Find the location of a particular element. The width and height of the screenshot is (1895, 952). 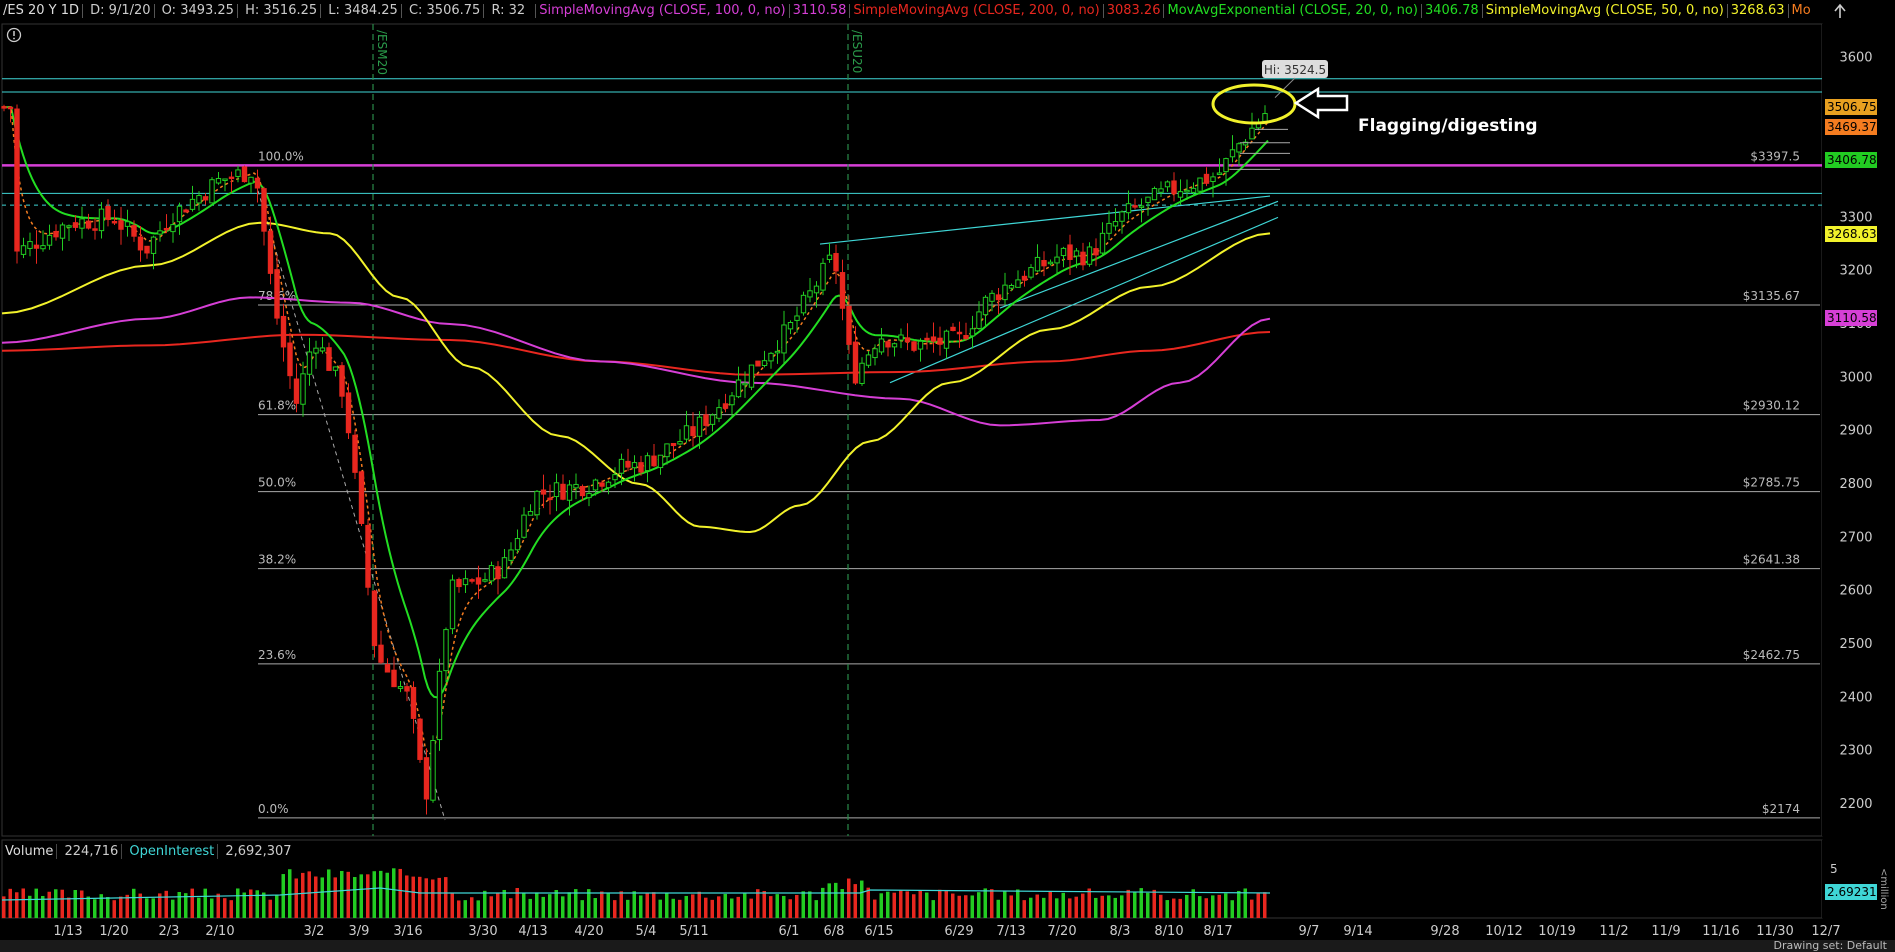

study-value: 3268.63 is located at coordinates (1757, 10).